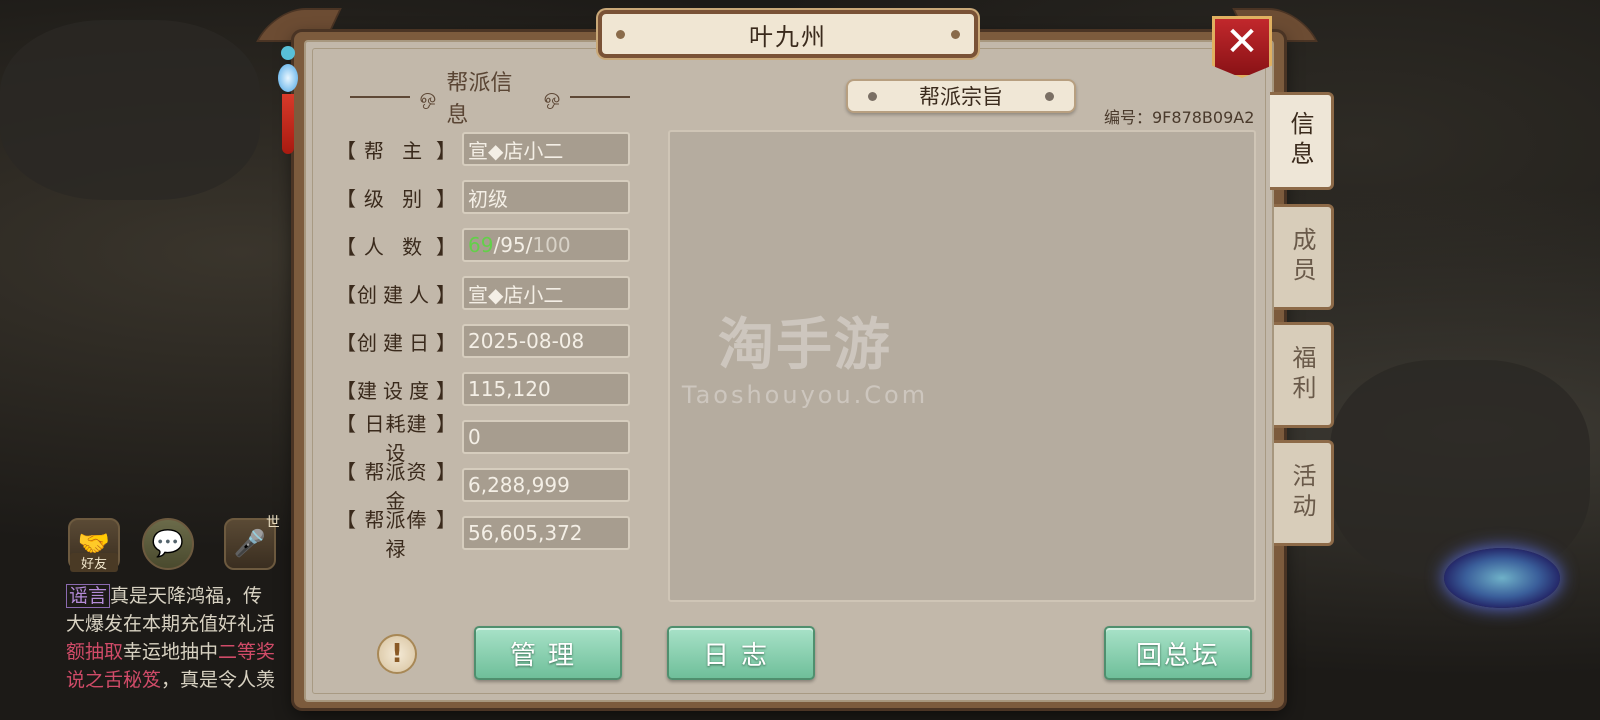 The height and width of the screenshot is (720, 1600). I want to click on info-section-header: ஒ 帮派信息 ஒ, so click(490, 99).